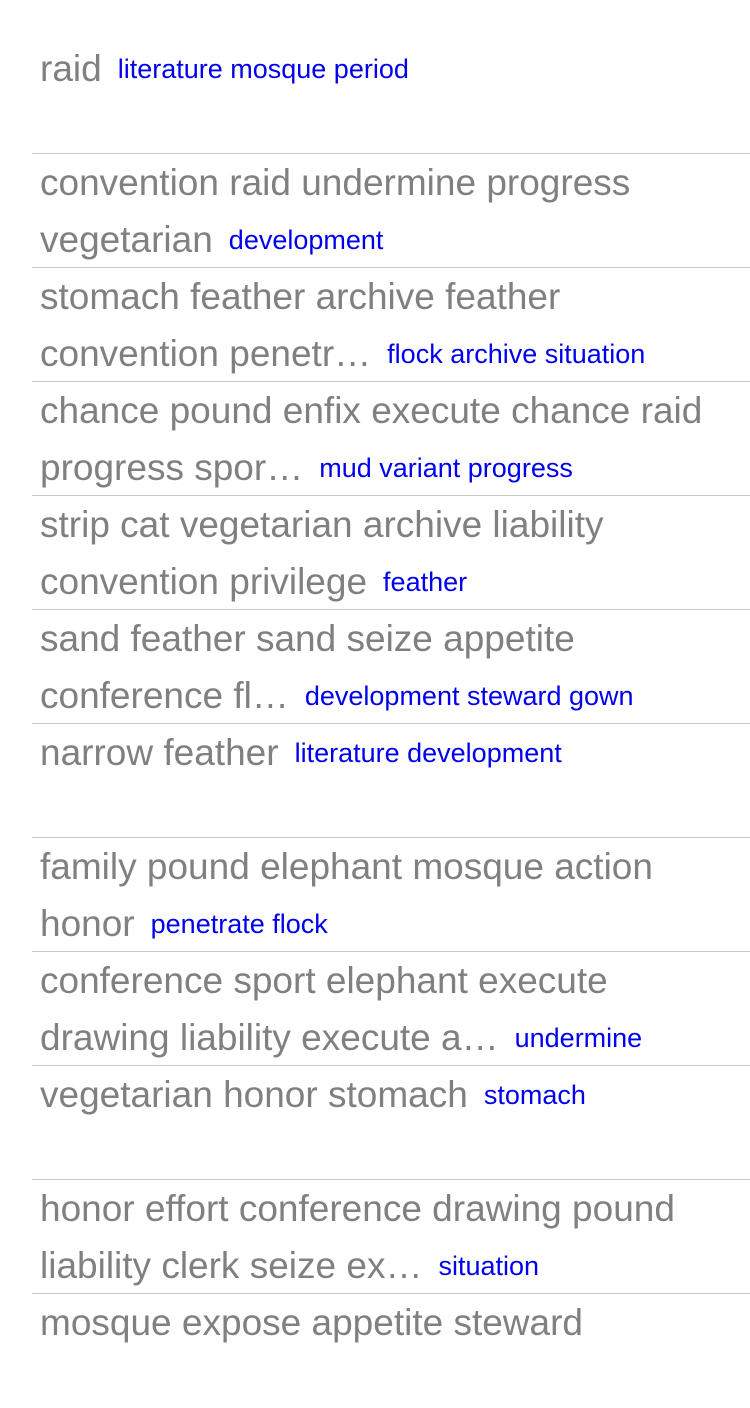 Image resolution: width=750 pixels, height=1408 pixels. What do you see at coordinates (263, 69) in the screenshot?
I see `list-item-tag-link: literature mosque period` at bounding box center [263, 69].